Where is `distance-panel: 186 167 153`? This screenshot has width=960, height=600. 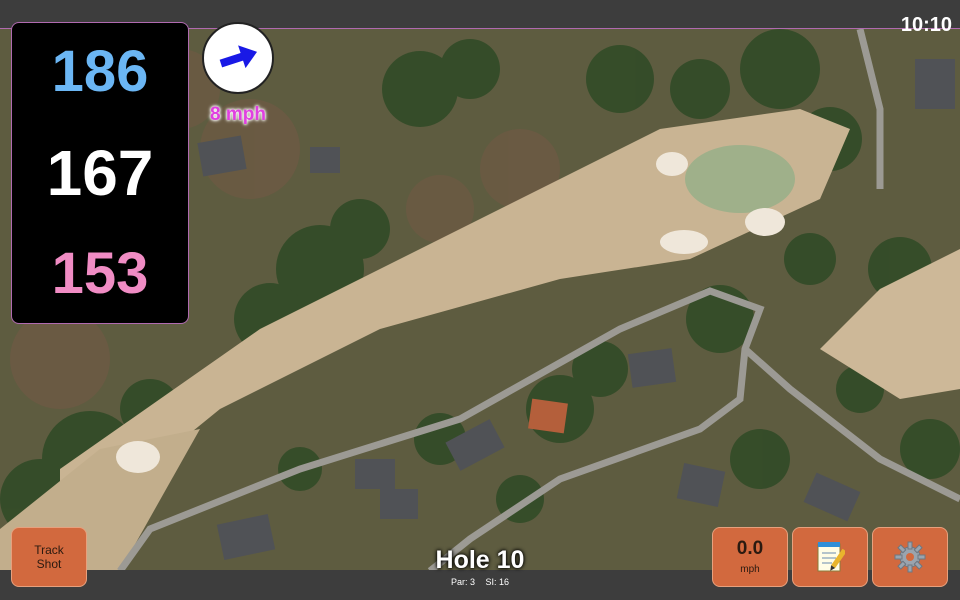 distance-panel: 186 167 153 is located at coordinates (100, 173).